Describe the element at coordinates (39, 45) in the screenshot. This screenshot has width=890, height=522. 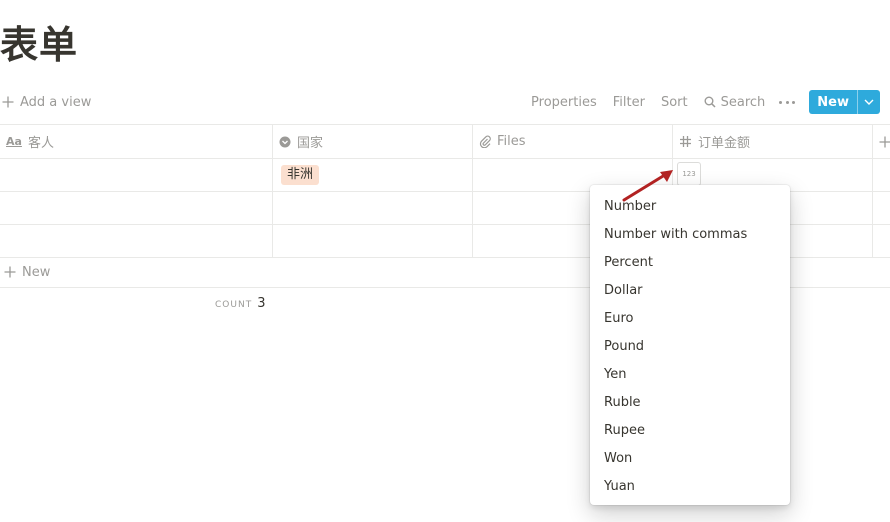
I see `page-title: 表单` at that location.